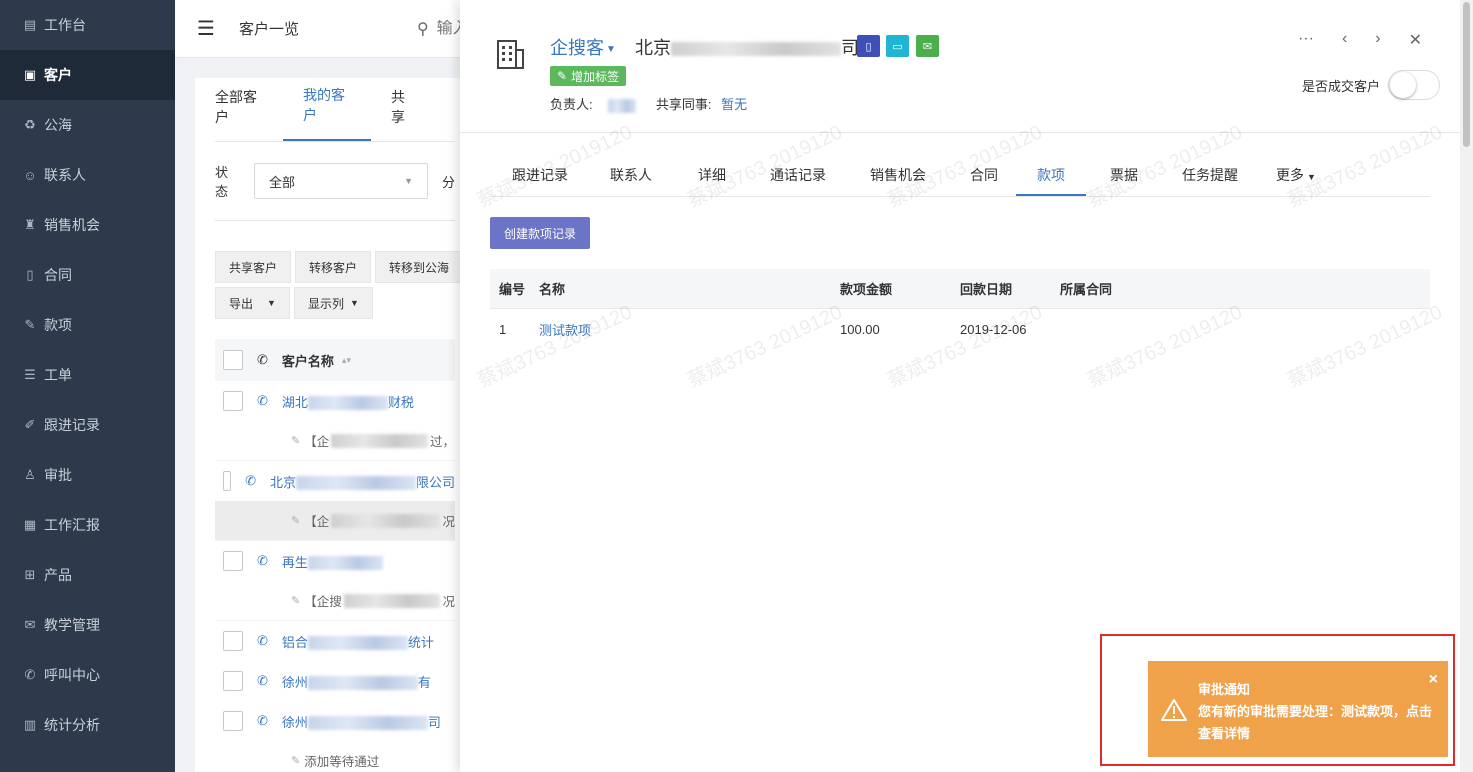  What do you see at coordinates (87, 475) in the screenshot?
I see `sidebar-item-approval: ♙ 审批` at bounding box center [87, 475].